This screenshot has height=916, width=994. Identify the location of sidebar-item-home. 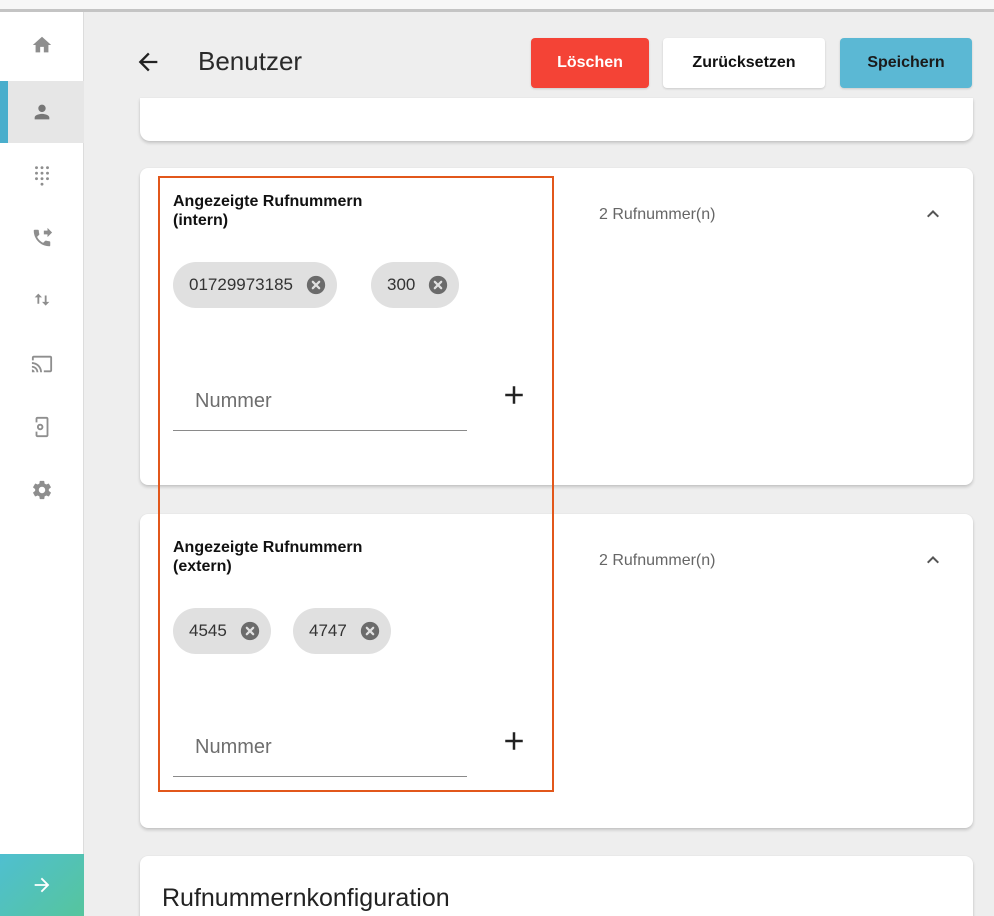
(42, 45).